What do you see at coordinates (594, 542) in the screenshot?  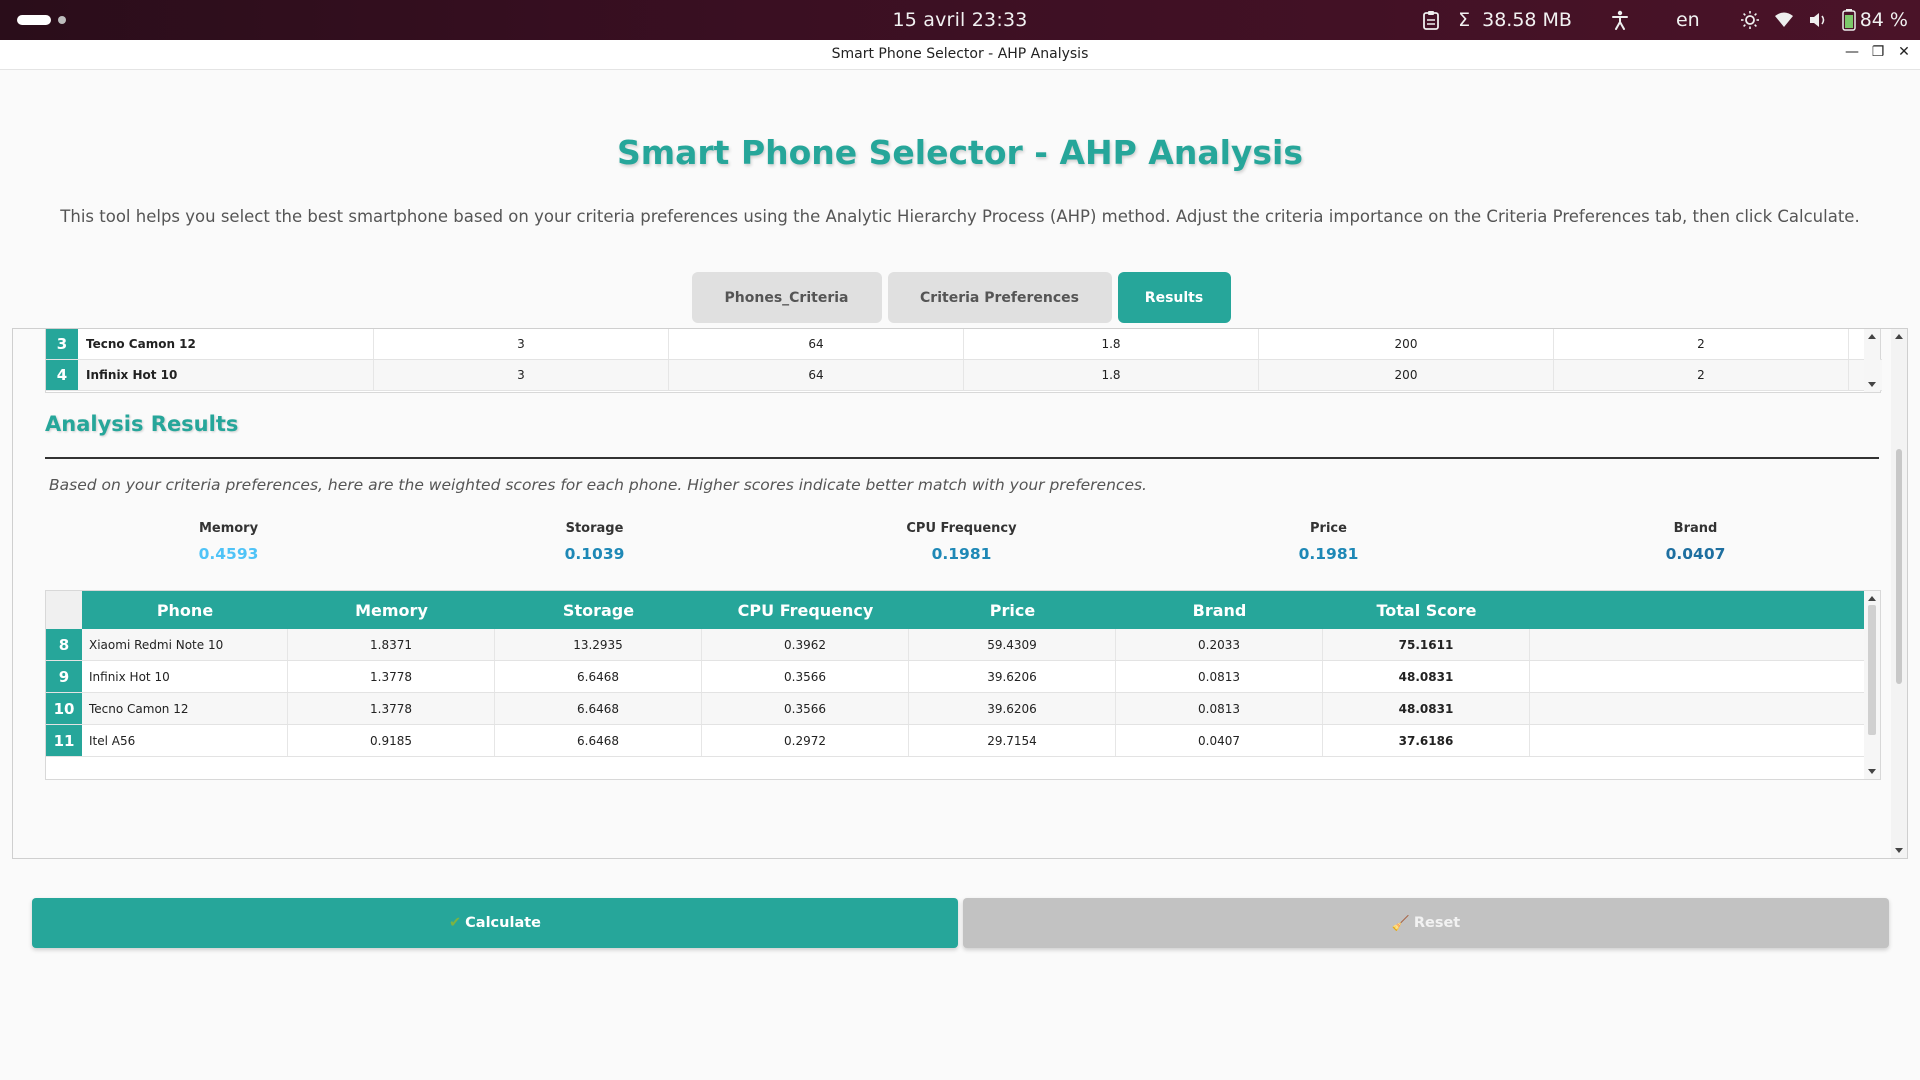 I see `weight-storage: Storage 0.1039` at bounding box center [594, 542].